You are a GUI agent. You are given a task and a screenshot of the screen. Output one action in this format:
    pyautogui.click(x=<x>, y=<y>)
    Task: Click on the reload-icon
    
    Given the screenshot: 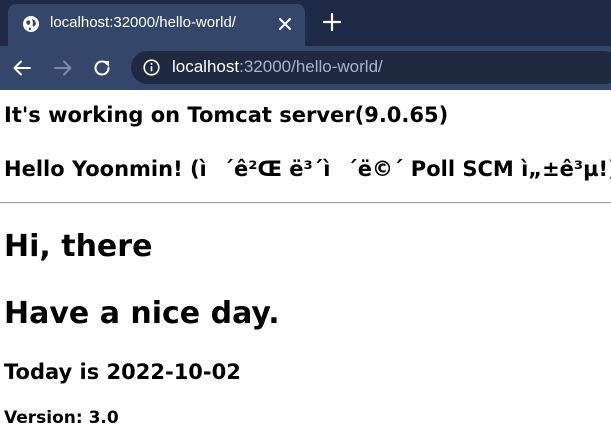 What is the action you would take?
    pyautogui.click(x=102, y=68)
    